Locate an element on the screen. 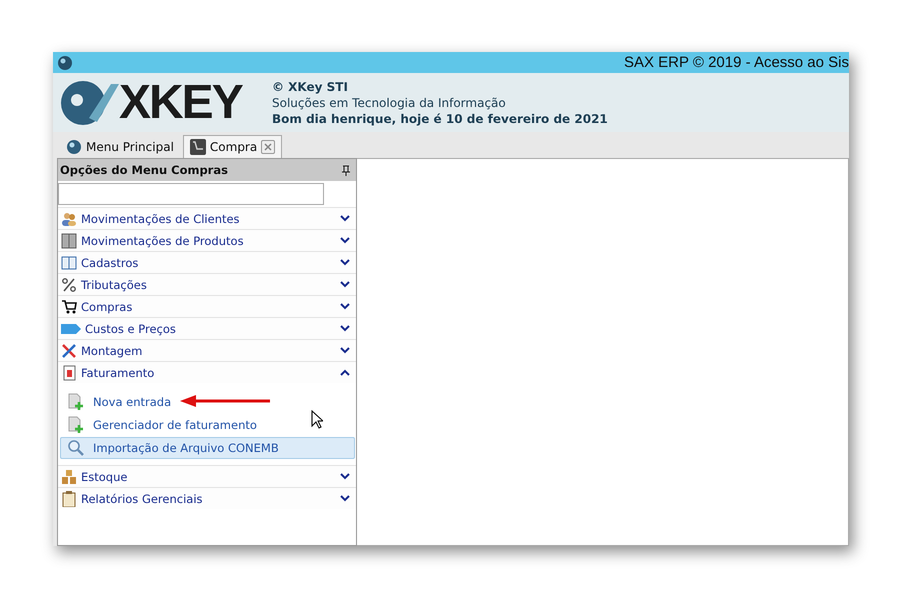 This screenshot has height=598, width=901. close-icon is located at coordinates (268, 147).